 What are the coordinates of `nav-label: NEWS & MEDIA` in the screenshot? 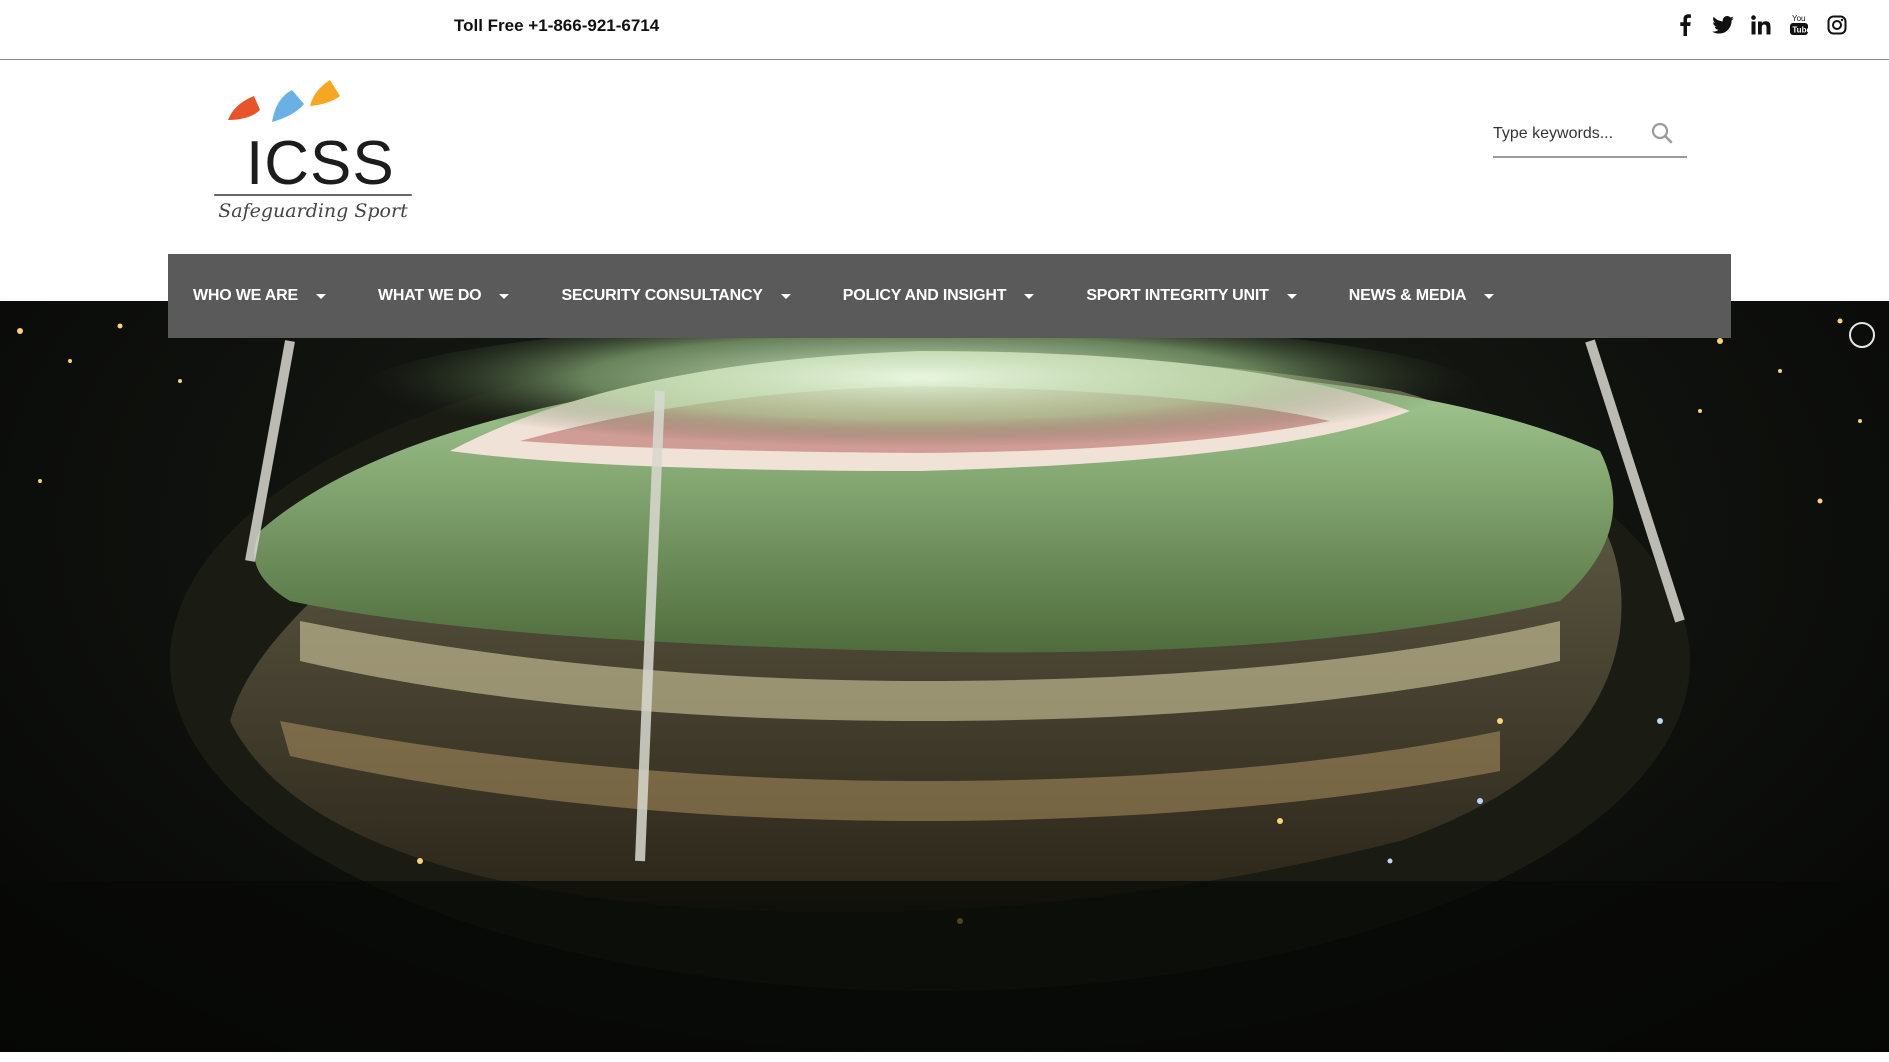 It's located at (1407, 295).